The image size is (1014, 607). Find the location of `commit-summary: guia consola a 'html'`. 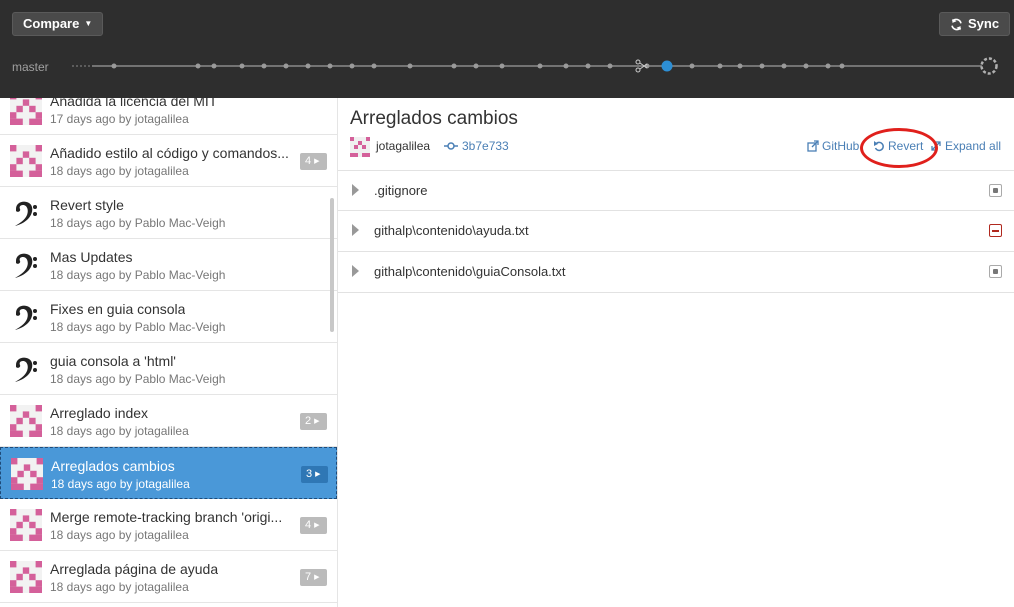

commit-summary: guia consola a 'html' is located at coordinates (113, 361).